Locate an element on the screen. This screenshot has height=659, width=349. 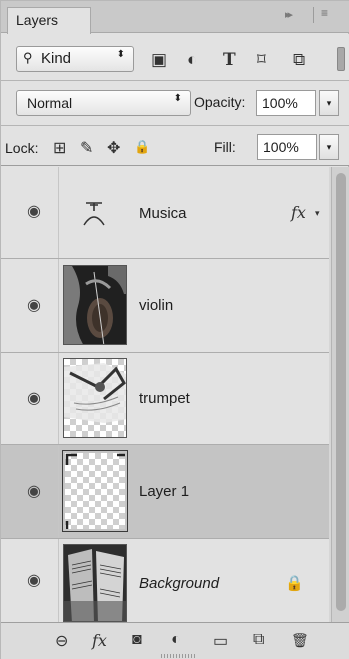
layer-name: Musica is located at coordinates (163, 213).